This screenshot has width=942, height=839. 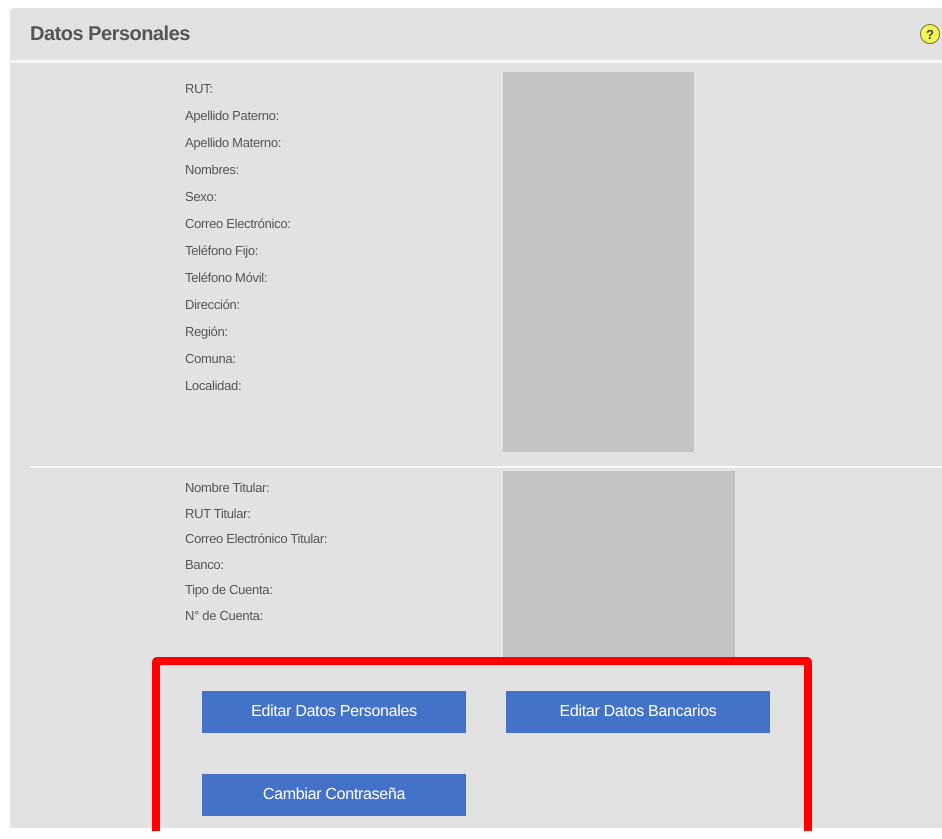 What do you see at coordinates (233, 143) in the screenshot?
I see `field-label: Apellido Materno:` at bounding box center [233, 143].